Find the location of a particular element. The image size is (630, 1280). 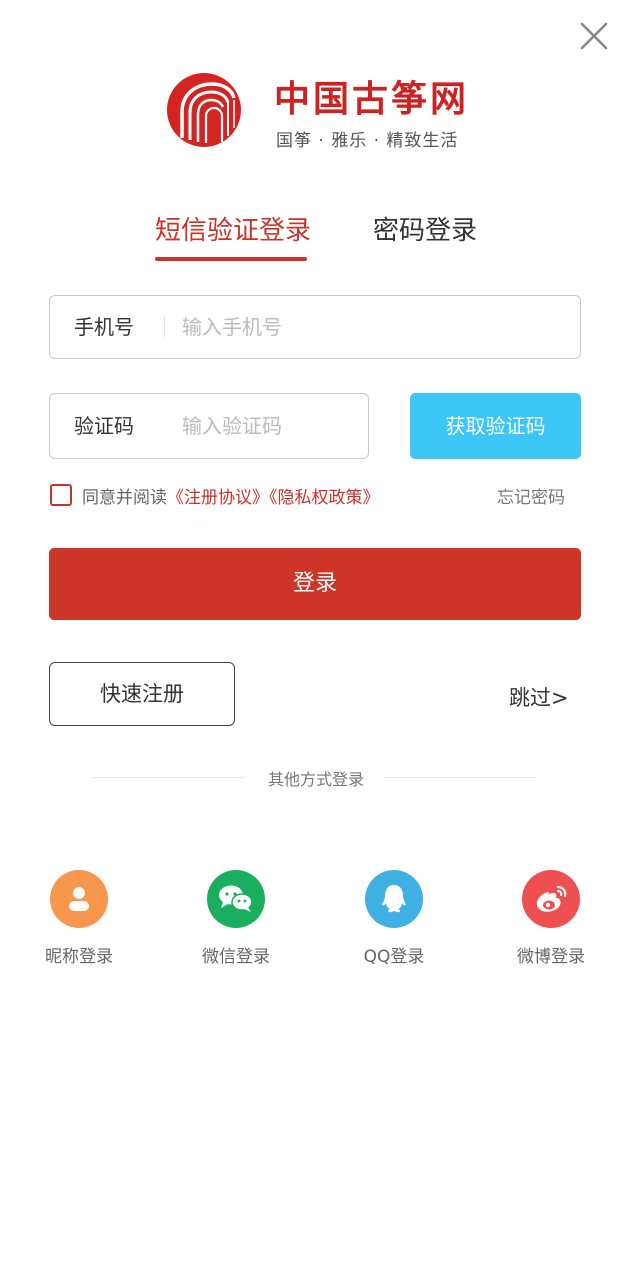

phone-field: 手机号 is located at coordinates (315, 327).